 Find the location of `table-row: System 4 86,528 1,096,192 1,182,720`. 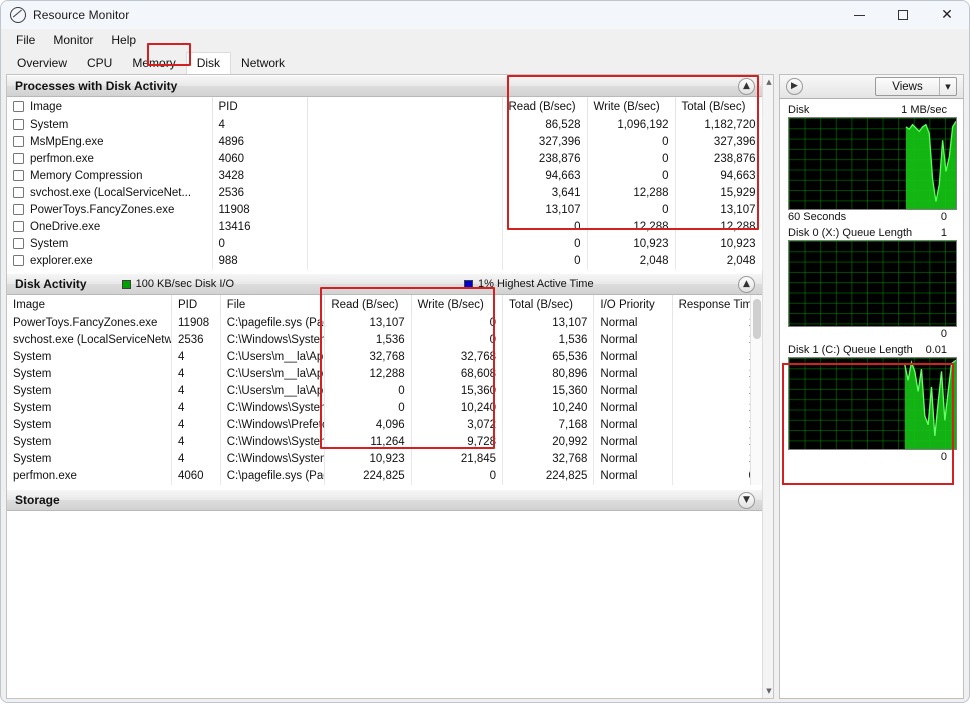

table-row: System 4 86,528 1,096,192 1,182,720 is located at coordinates (385, 125).